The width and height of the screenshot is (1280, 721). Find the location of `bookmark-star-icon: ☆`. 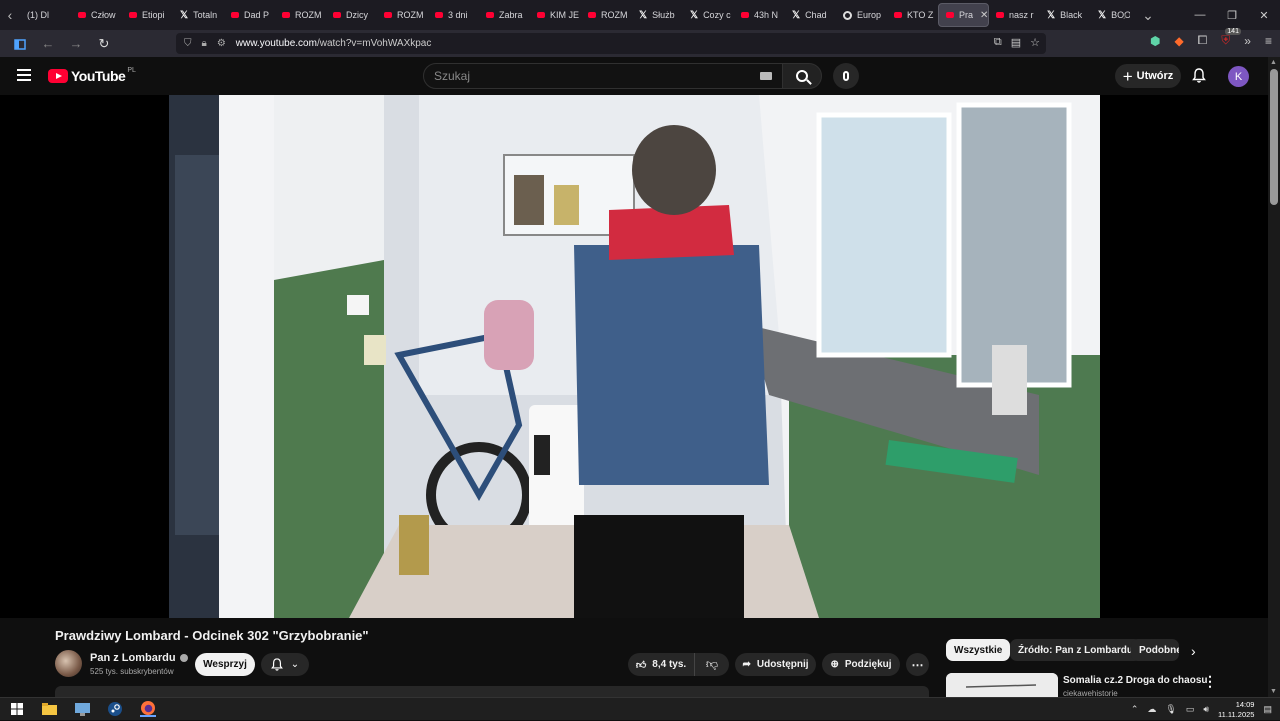

bookmark-star-icon: ☆ is located at coordinates (1035, 42).